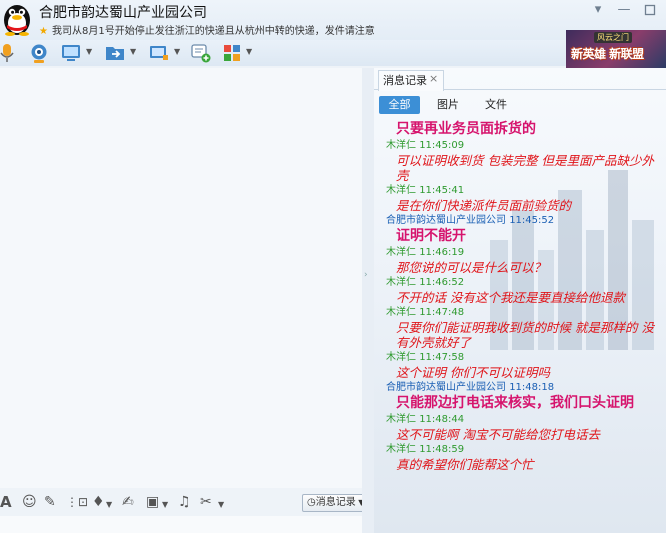 The height and width of the screenshot is (533, 666). What do you see at coordinates (442, 449) in the screenshot?
I see `message-time: 11:48:59` at bounding box center [442, 449].